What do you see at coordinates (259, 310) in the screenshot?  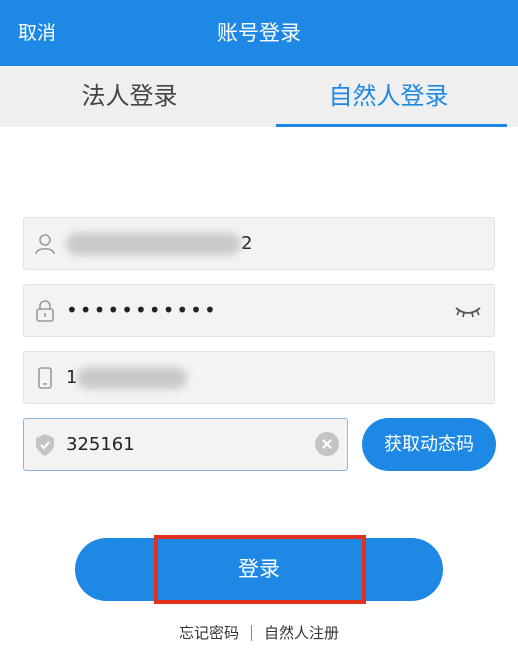 I see `password-field: •••••••••••` at bounding box center [259, 310].